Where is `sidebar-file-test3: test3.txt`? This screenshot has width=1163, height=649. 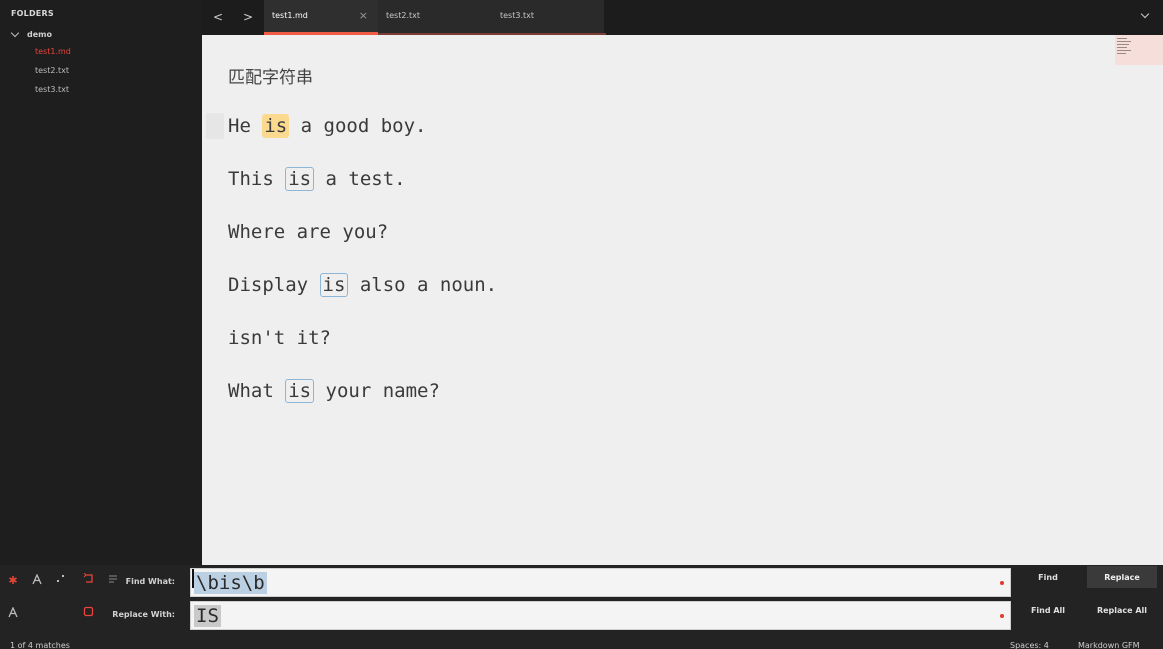
sidebar-file-test3: test3.txt is located at coordinates (52, 89).